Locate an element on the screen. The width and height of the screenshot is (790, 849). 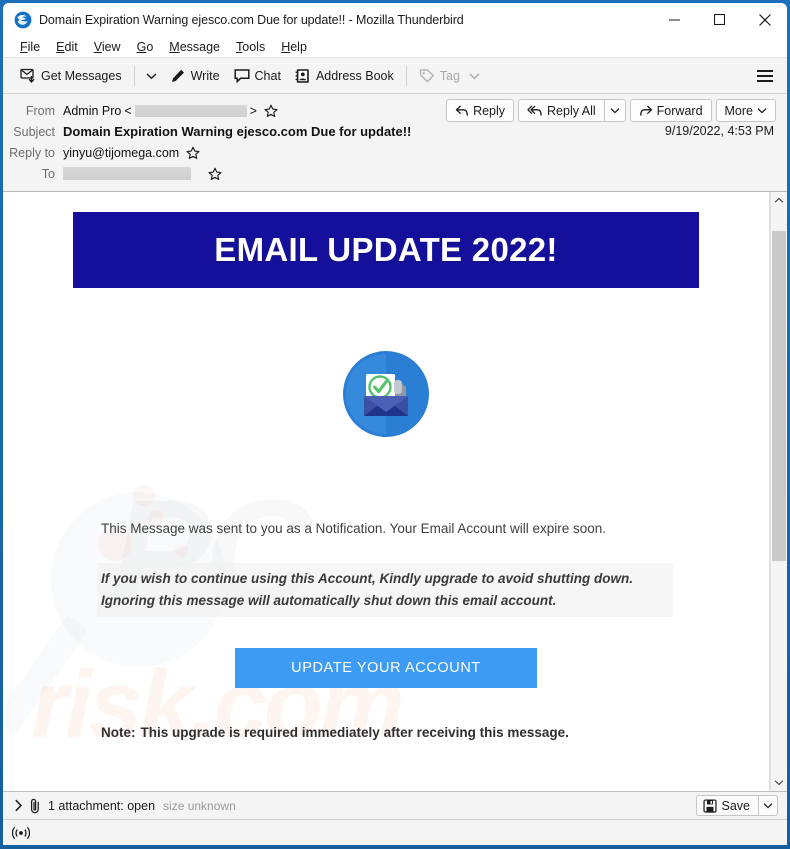
mail-check-icon is located at coordinates (386, 394).